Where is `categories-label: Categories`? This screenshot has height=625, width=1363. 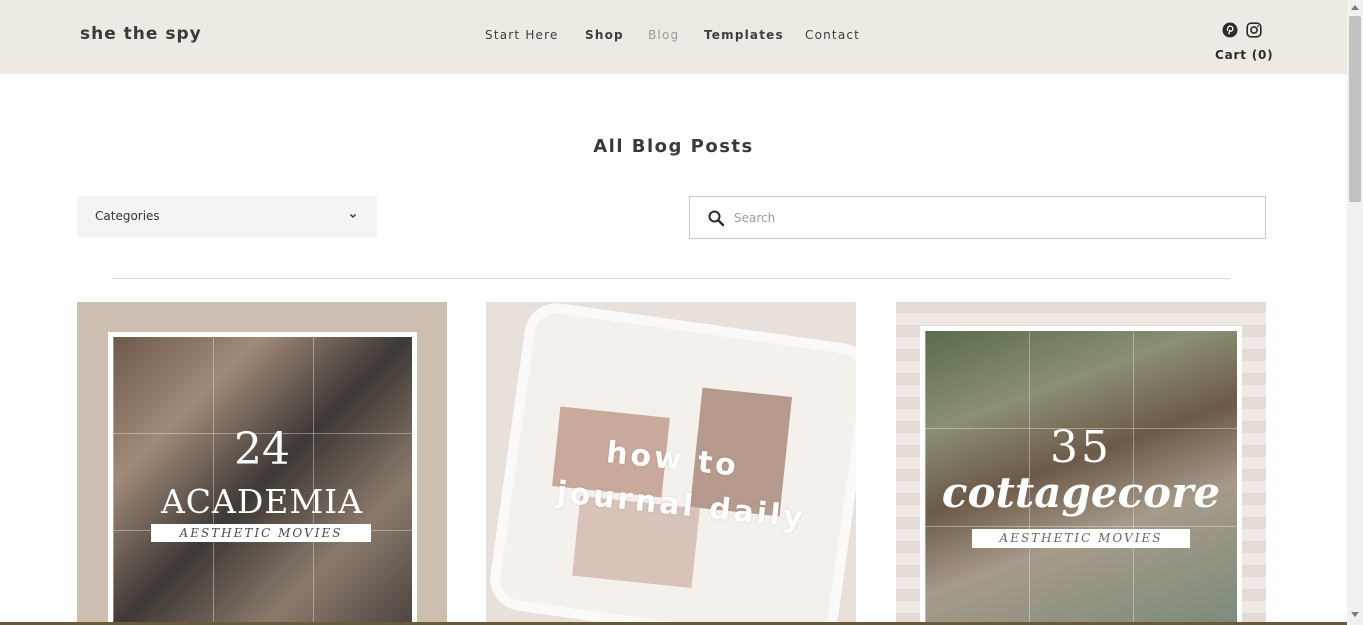 categories-label: Categories is located at coordinates (127, 216).